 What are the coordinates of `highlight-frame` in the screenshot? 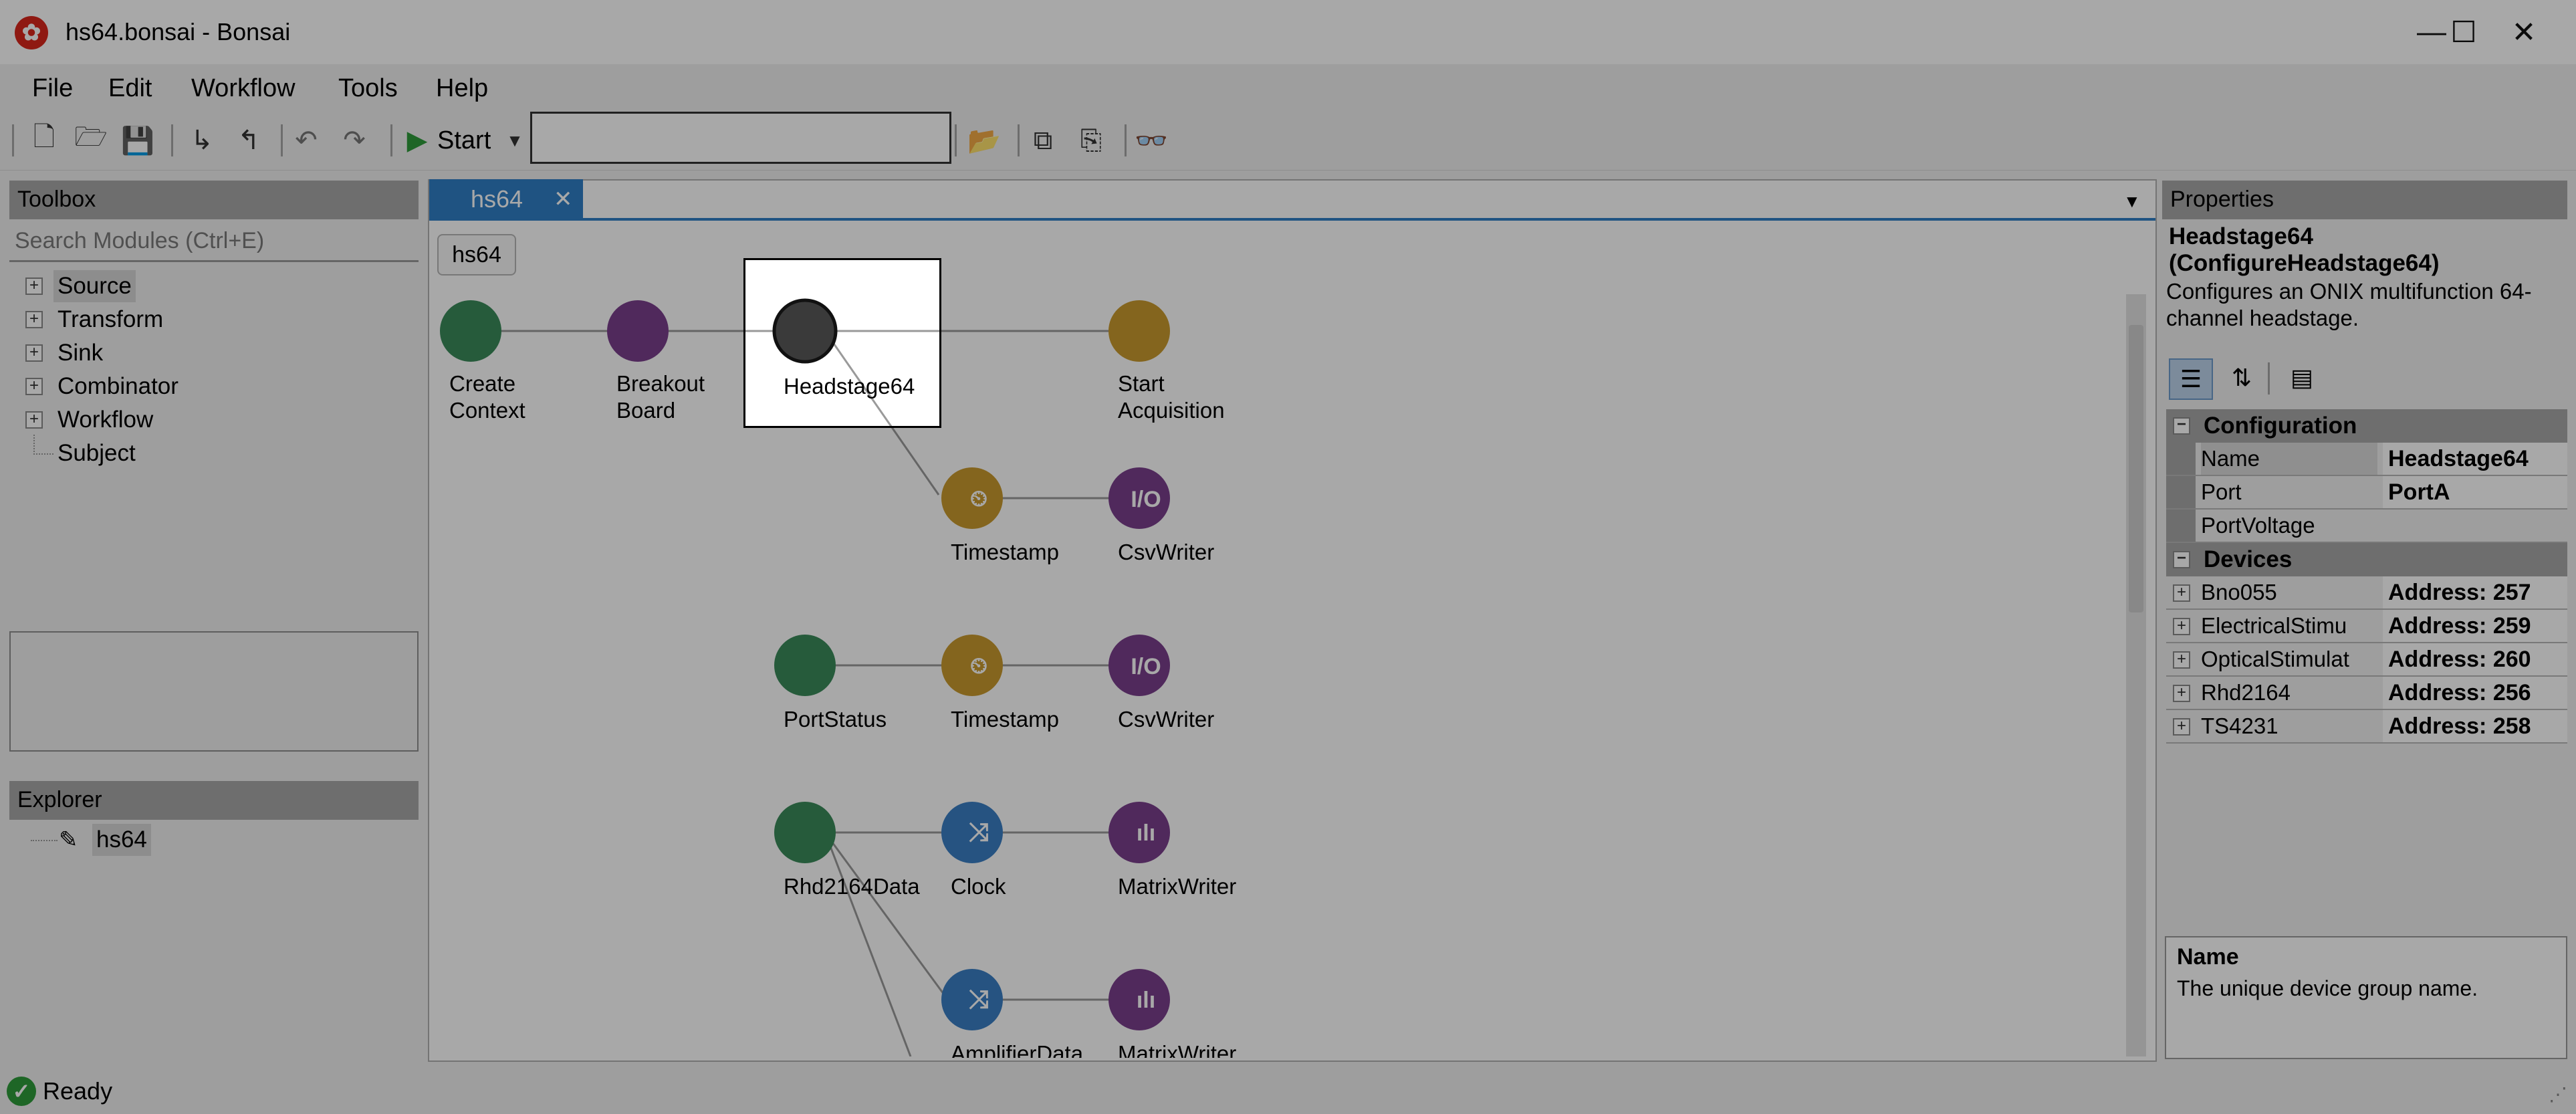 It's located at (842, 343).